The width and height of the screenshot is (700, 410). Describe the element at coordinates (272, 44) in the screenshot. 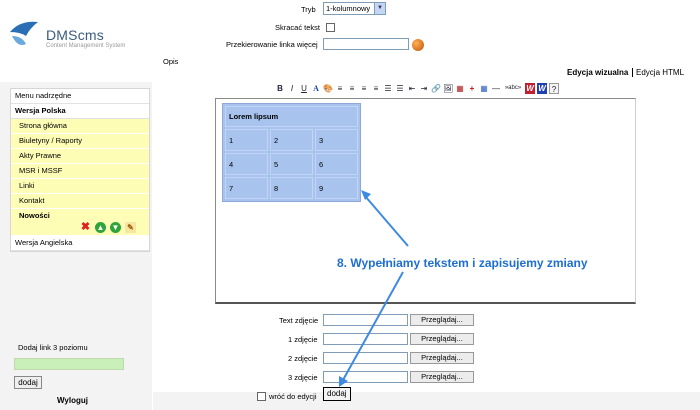

I see `redirect-label: Przekierowanie linka więcej` at that location.